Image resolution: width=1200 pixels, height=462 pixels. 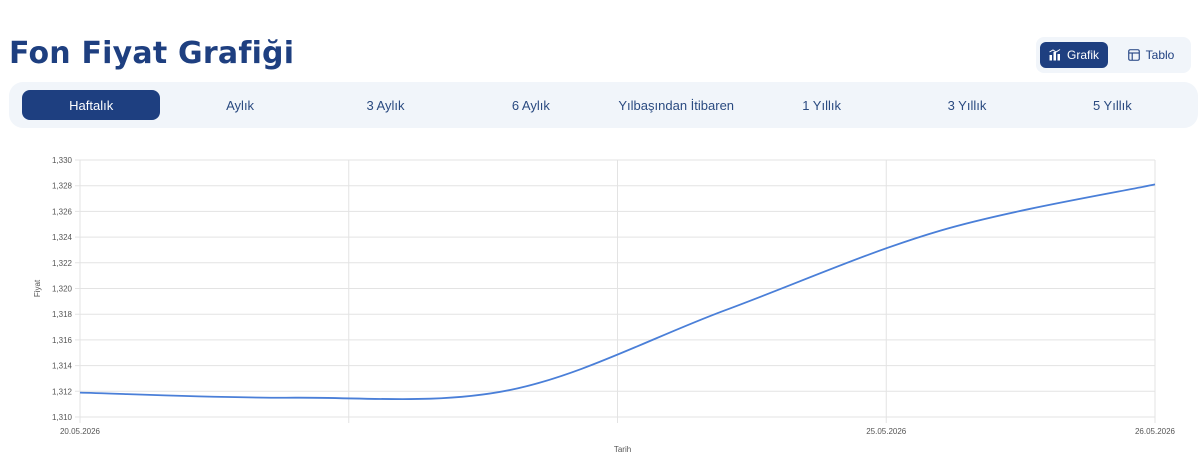 I want to click on y-tick-label: 1,310, so click(x=62, y=417).